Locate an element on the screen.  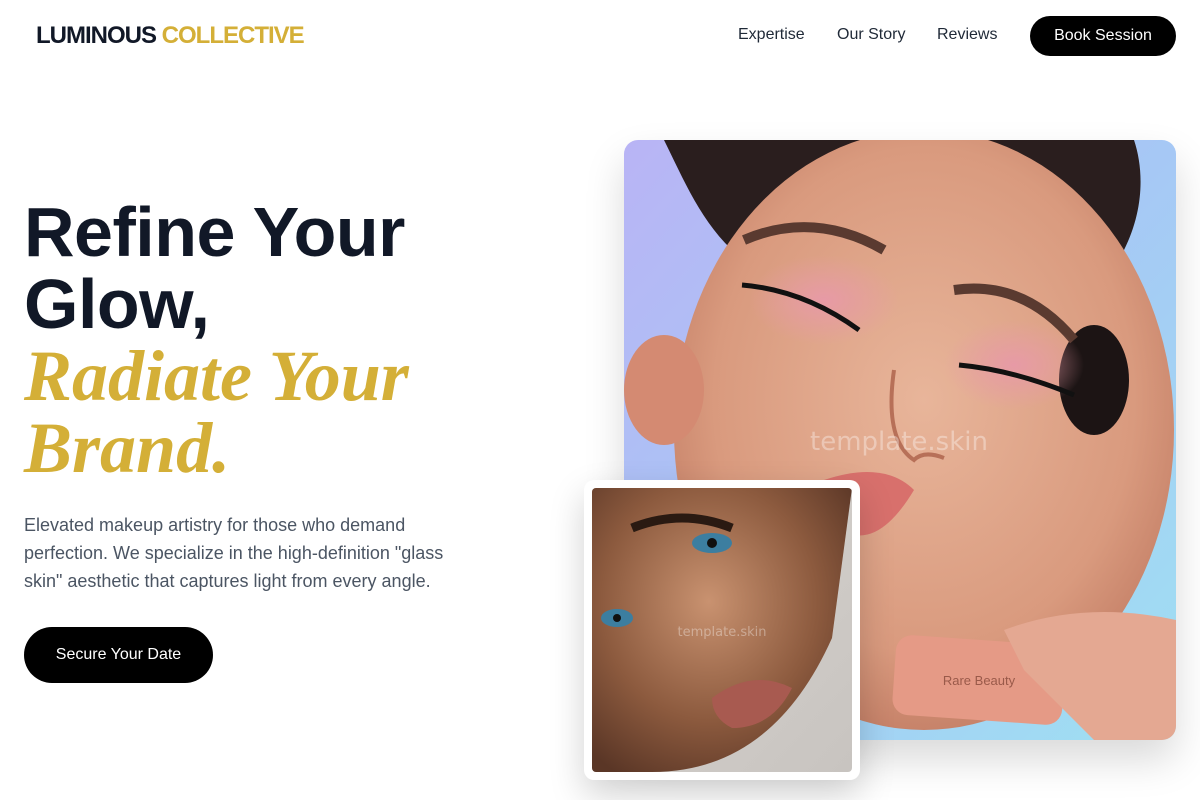
watermark-small: template.skin is located at coordinates (722, 632).